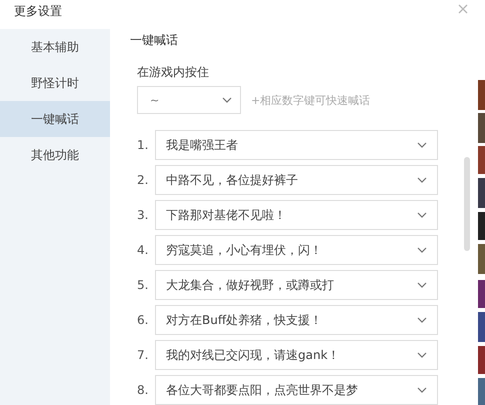 The image size is (485, 405). I want to click on phrase-dropdown: 各位大哥都要点阳，点亮世界不是梦, so click(296, 390).